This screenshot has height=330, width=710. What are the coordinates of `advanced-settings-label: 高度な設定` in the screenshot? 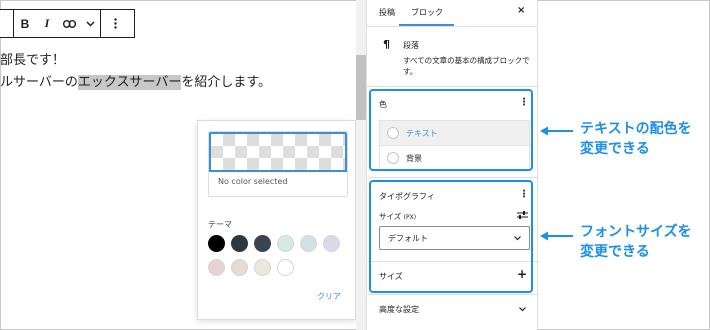 It's located at (399, 309).